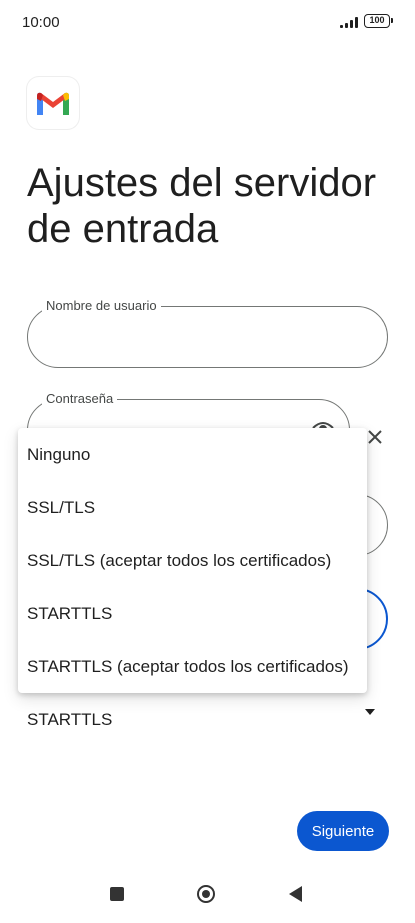  Describe the element at coordinates (202, 206) in the screenshot. I see `page-title: Ajustes del servidor de entrada` at that location.